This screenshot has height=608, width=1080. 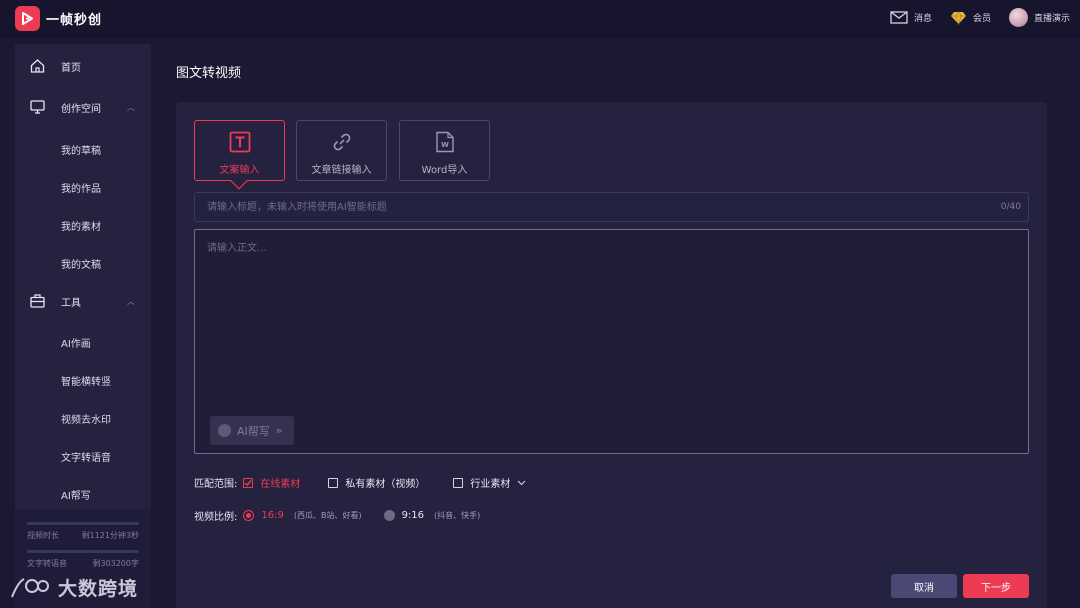 What do you see at coordinates (341, 170) in the screenshot?
I see `tab-label: 文章链接输入` at bounding box center [341, 170].